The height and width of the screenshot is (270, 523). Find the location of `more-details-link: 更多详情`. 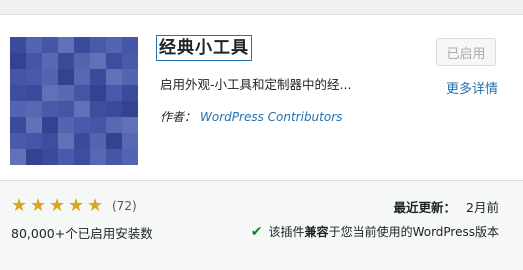

more-details-link: 更多详情 is located at coordinates (472, 87).